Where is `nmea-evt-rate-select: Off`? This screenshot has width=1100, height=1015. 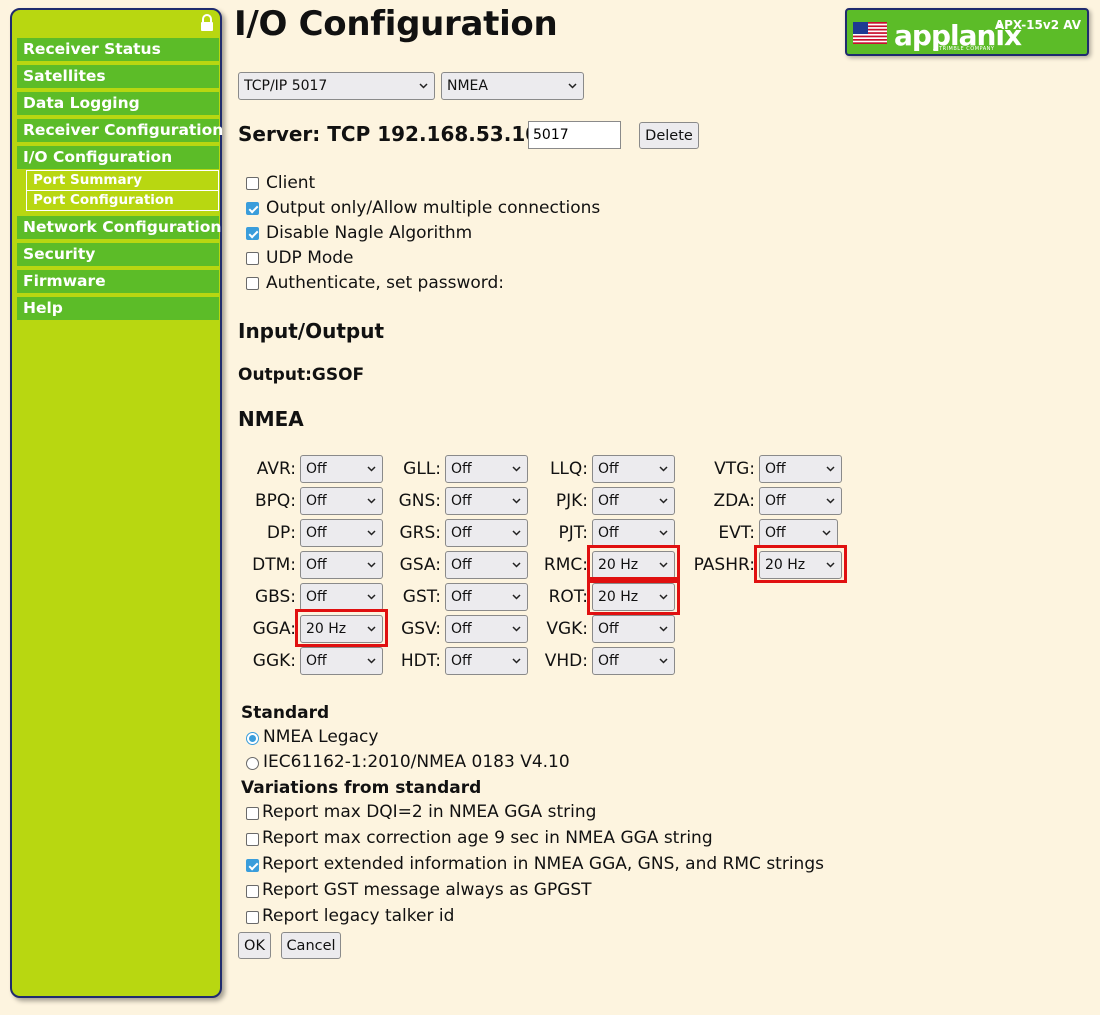 nmea-evt-rate-select: Off is located at coordinates (798, 533).